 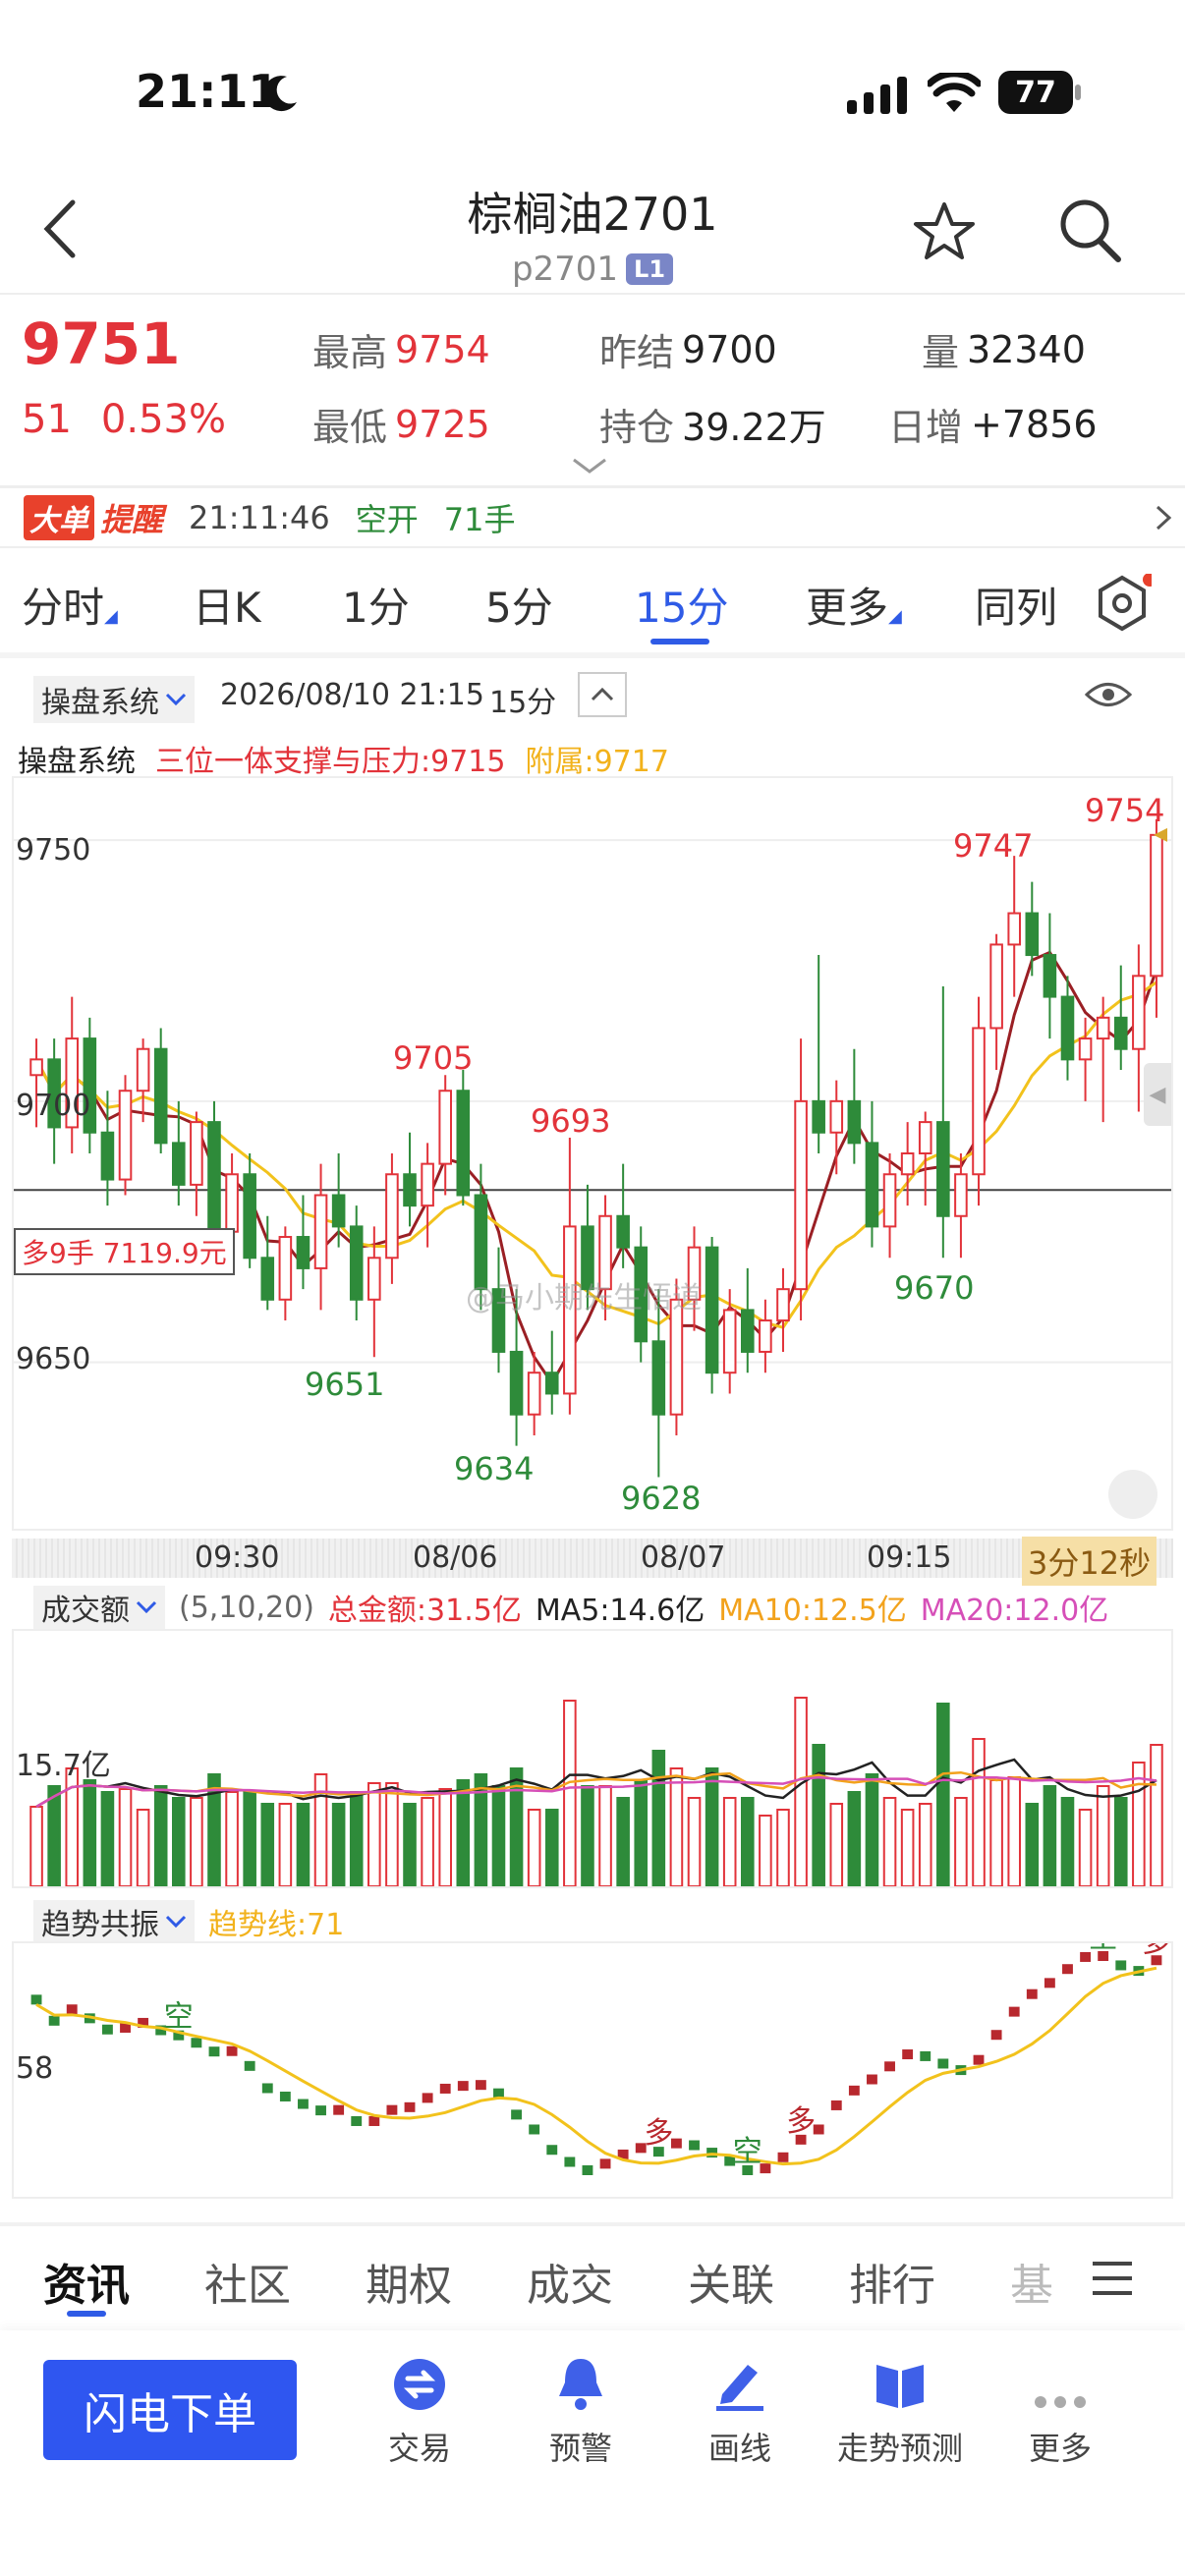 I want to click on trend-resonance-chart: 空多空多空多, so click(x=600, y=2059).